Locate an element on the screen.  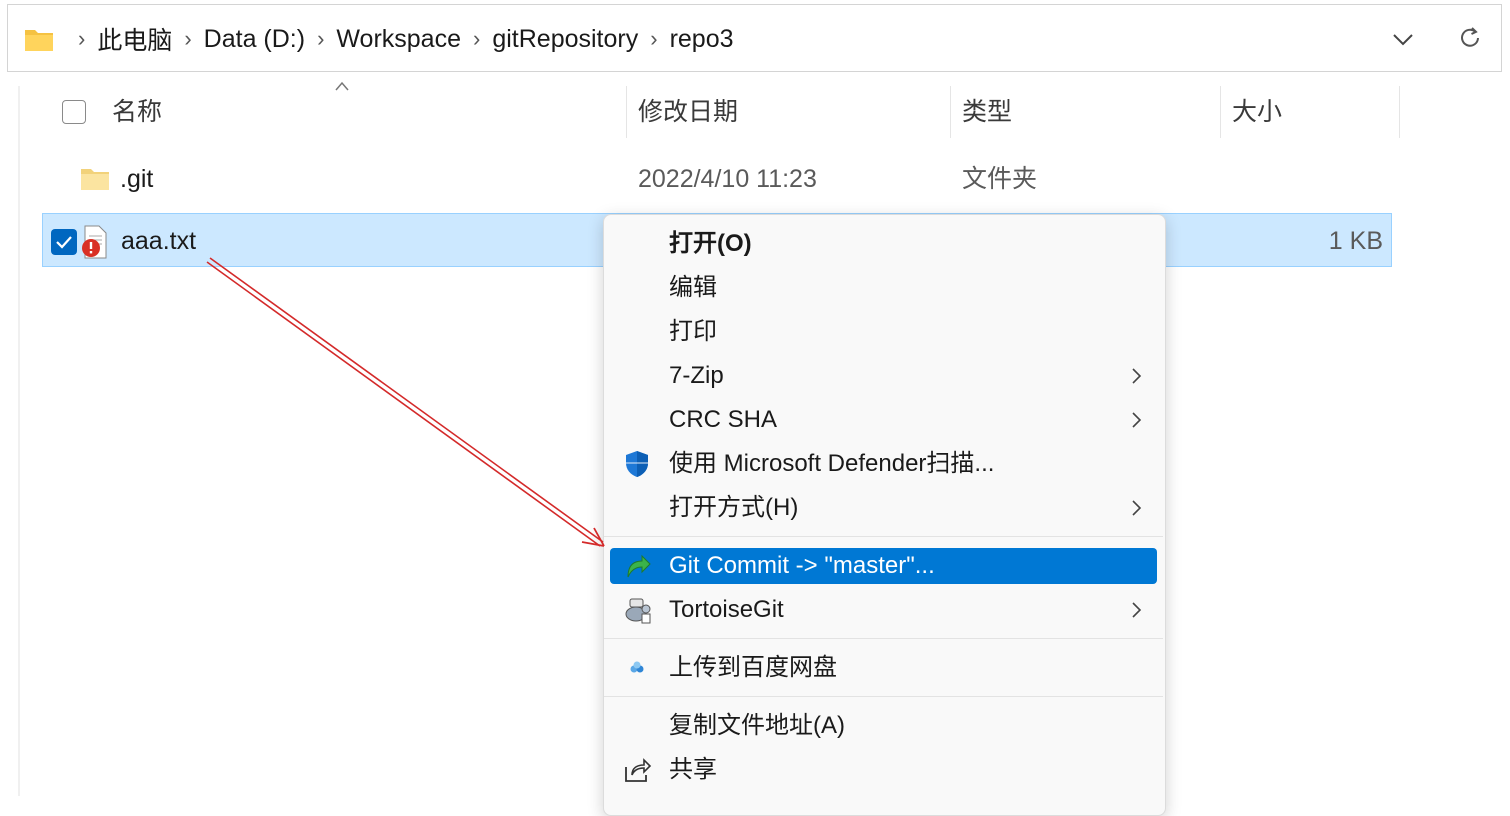
nav-pane-divider is located at coordinates (19, 441).